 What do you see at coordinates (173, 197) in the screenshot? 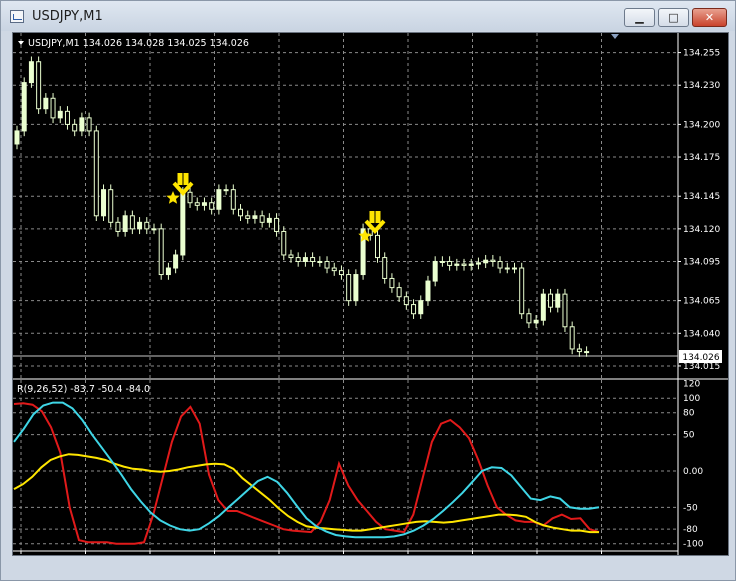
I see `signal-star-icon` at bounding box center [173, 197].